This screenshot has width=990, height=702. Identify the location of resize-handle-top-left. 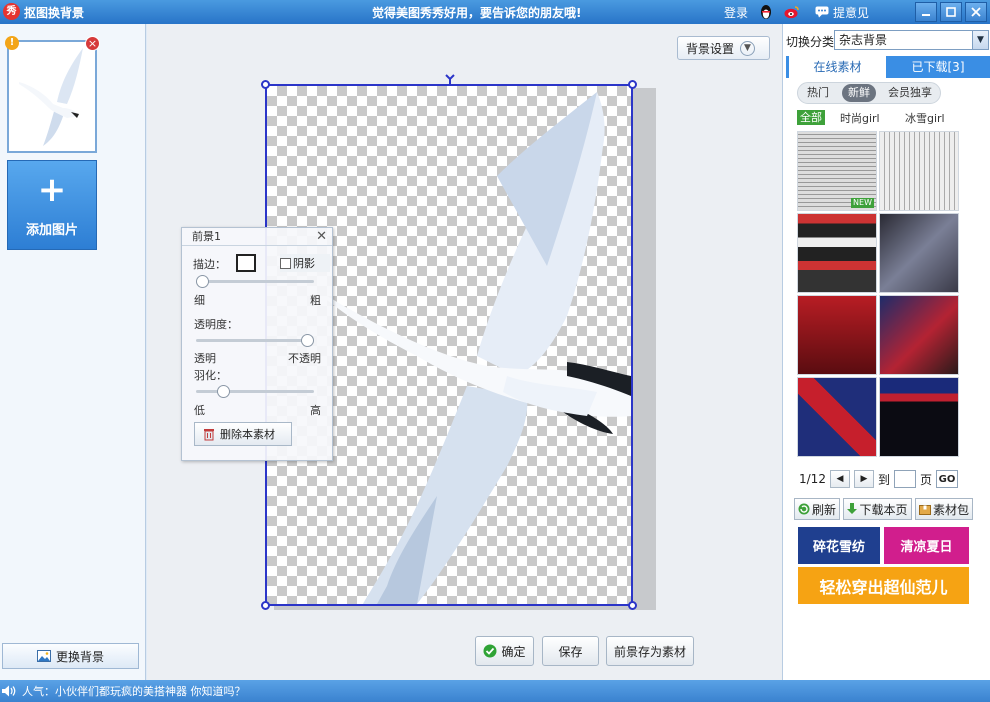
(265, 84).